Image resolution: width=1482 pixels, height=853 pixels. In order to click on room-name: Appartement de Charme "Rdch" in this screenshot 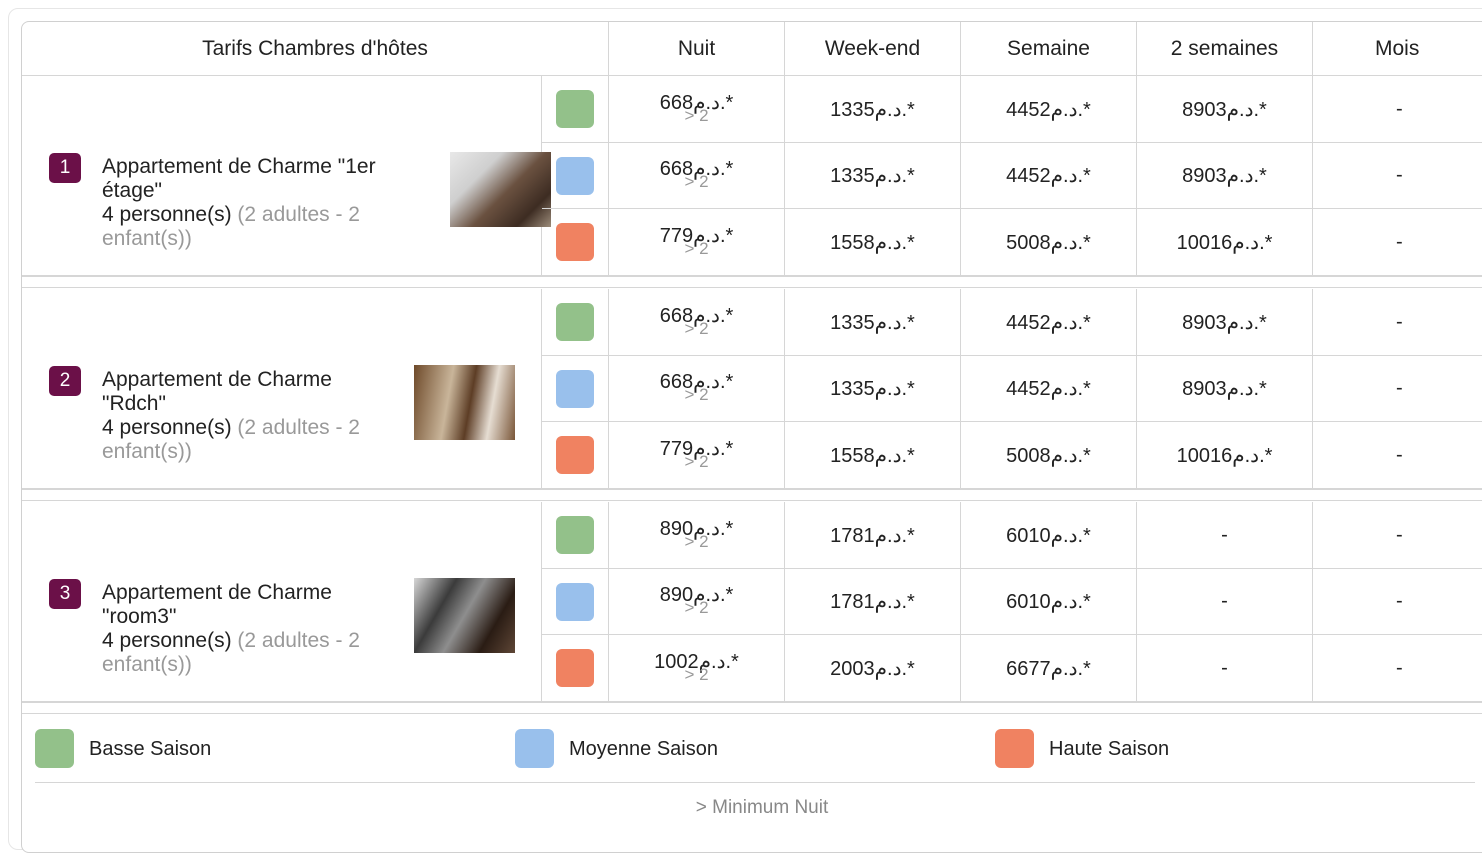, I will do `click(247, 392)`.